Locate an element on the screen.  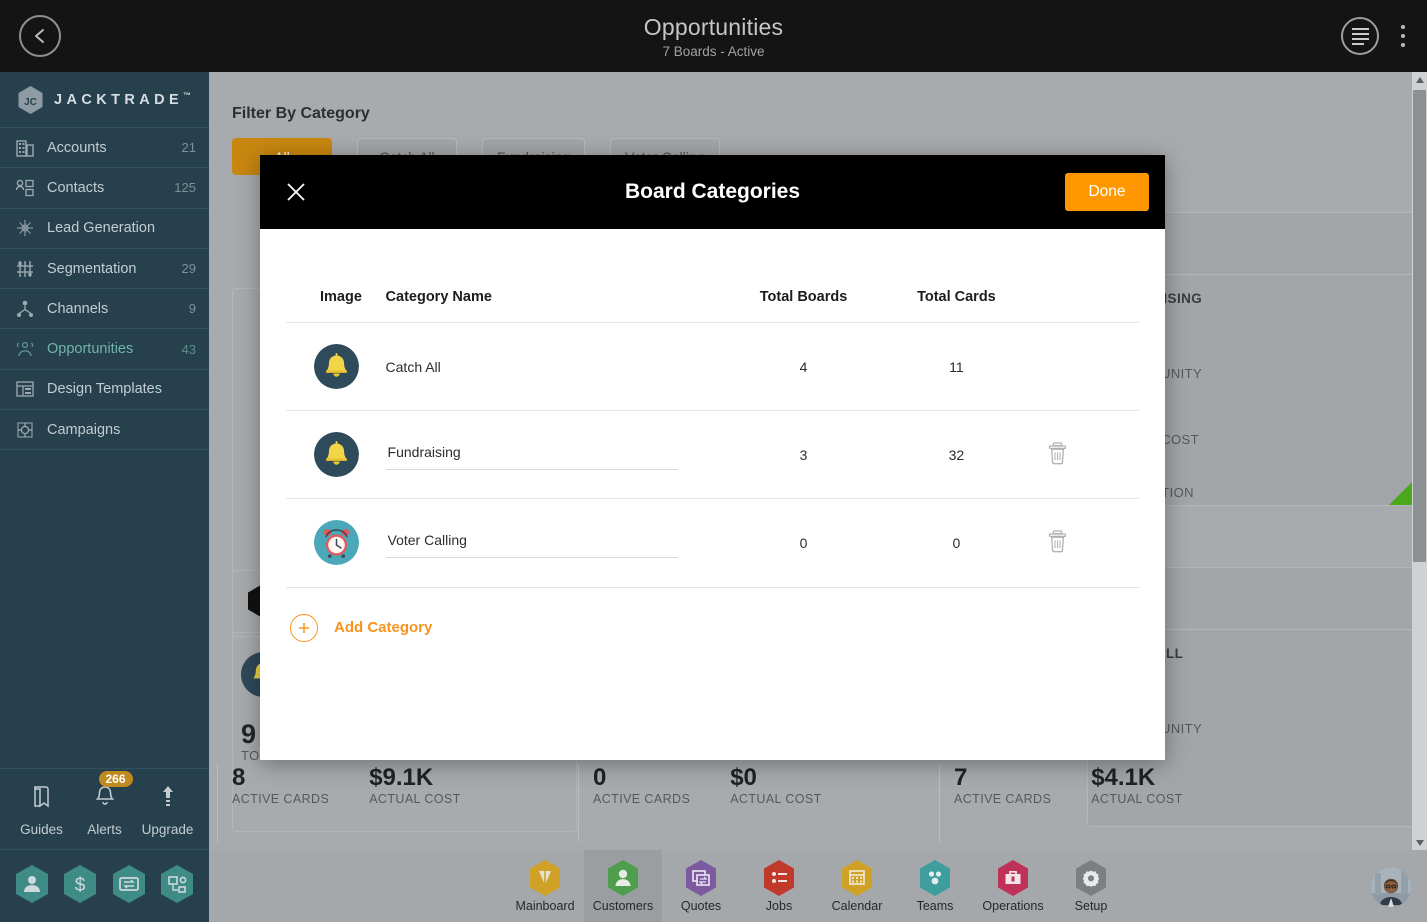
book-icon is located at coordinates (42, 799).